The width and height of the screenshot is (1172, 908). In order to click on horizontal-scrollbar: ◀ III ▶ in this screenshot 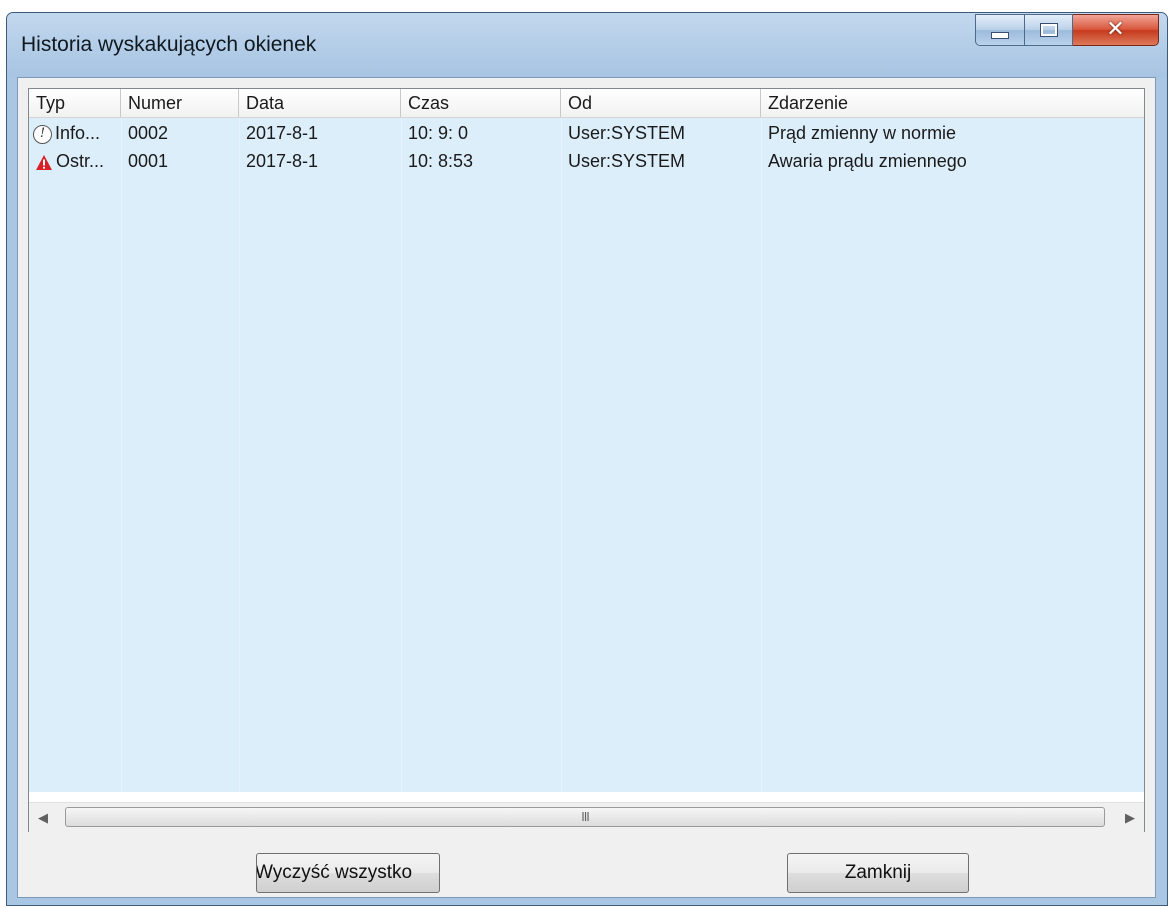, I will do `click(586, 817)`.